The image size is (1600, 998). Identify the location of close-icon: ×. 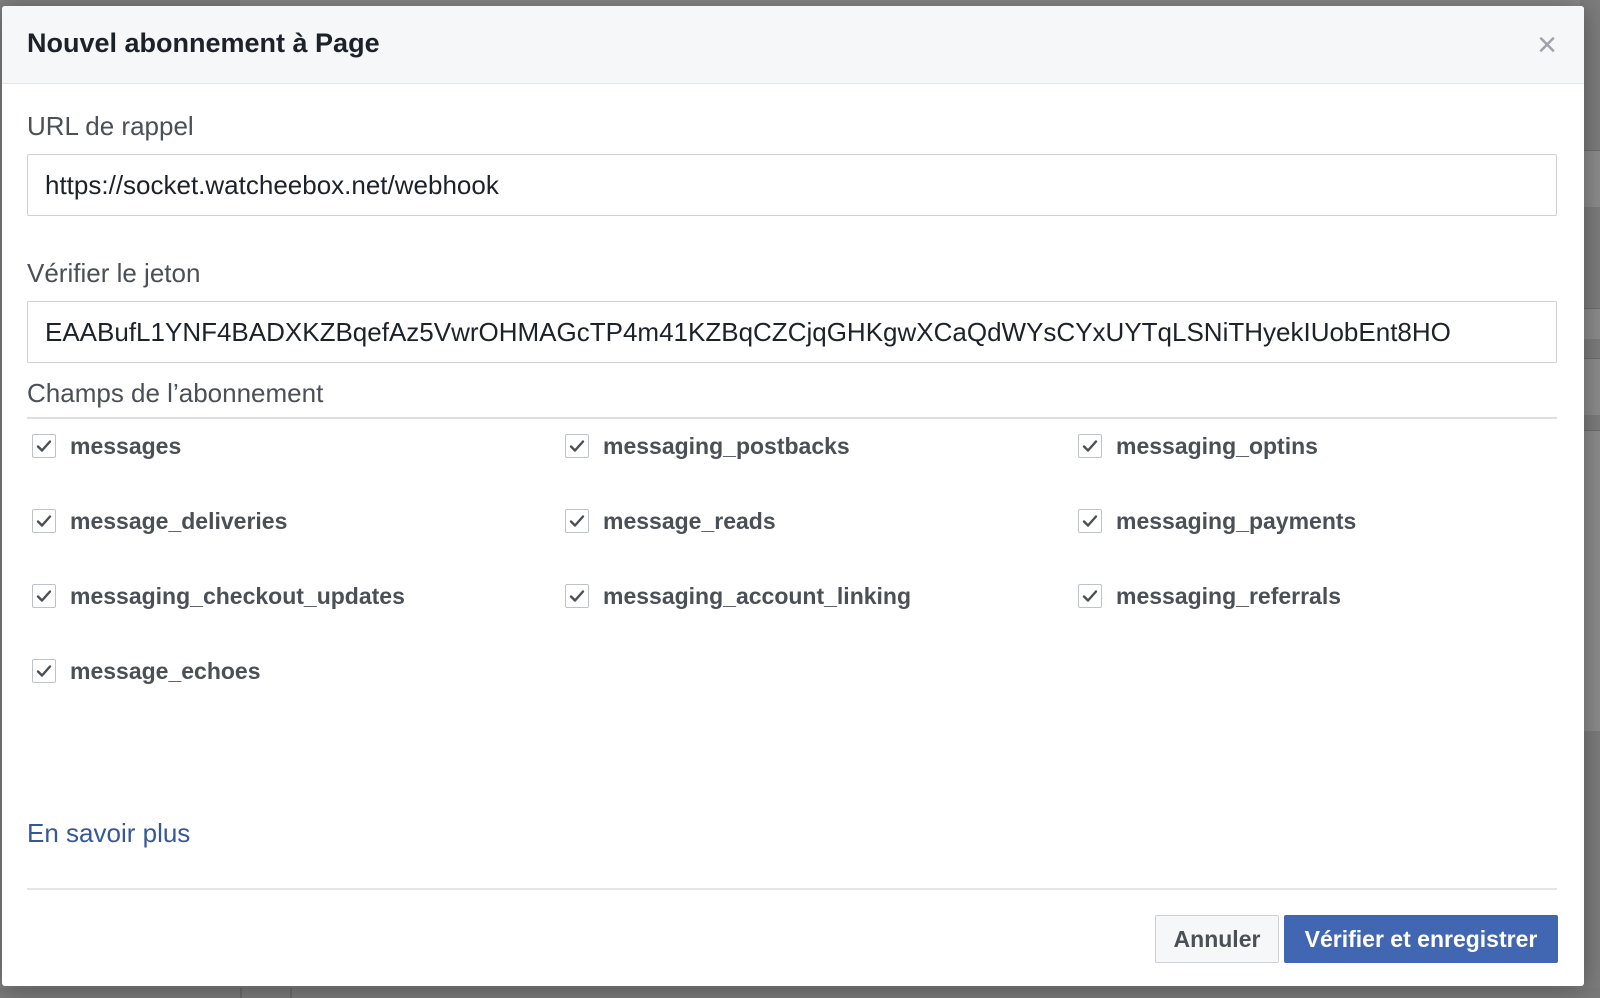
(1547, 45).